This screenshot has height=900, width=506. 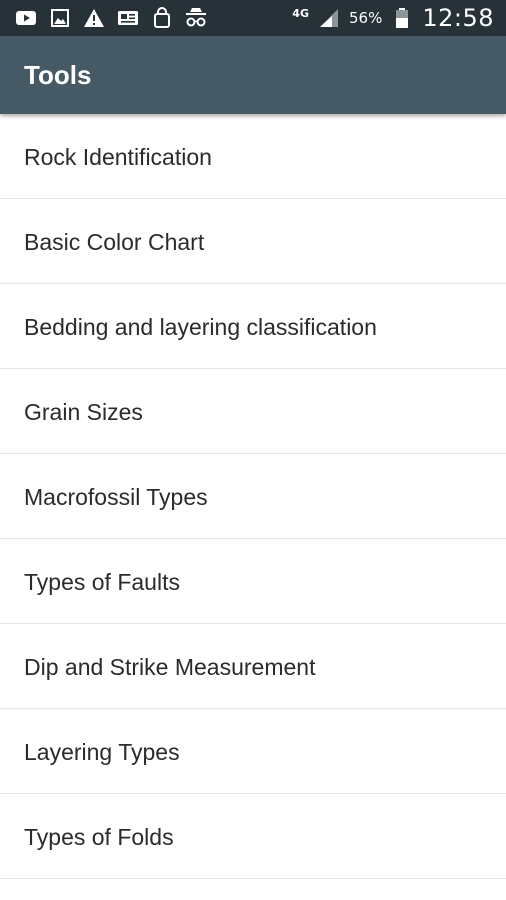 I want to click on battery-percent: 56%, so click(x=365, y=18).